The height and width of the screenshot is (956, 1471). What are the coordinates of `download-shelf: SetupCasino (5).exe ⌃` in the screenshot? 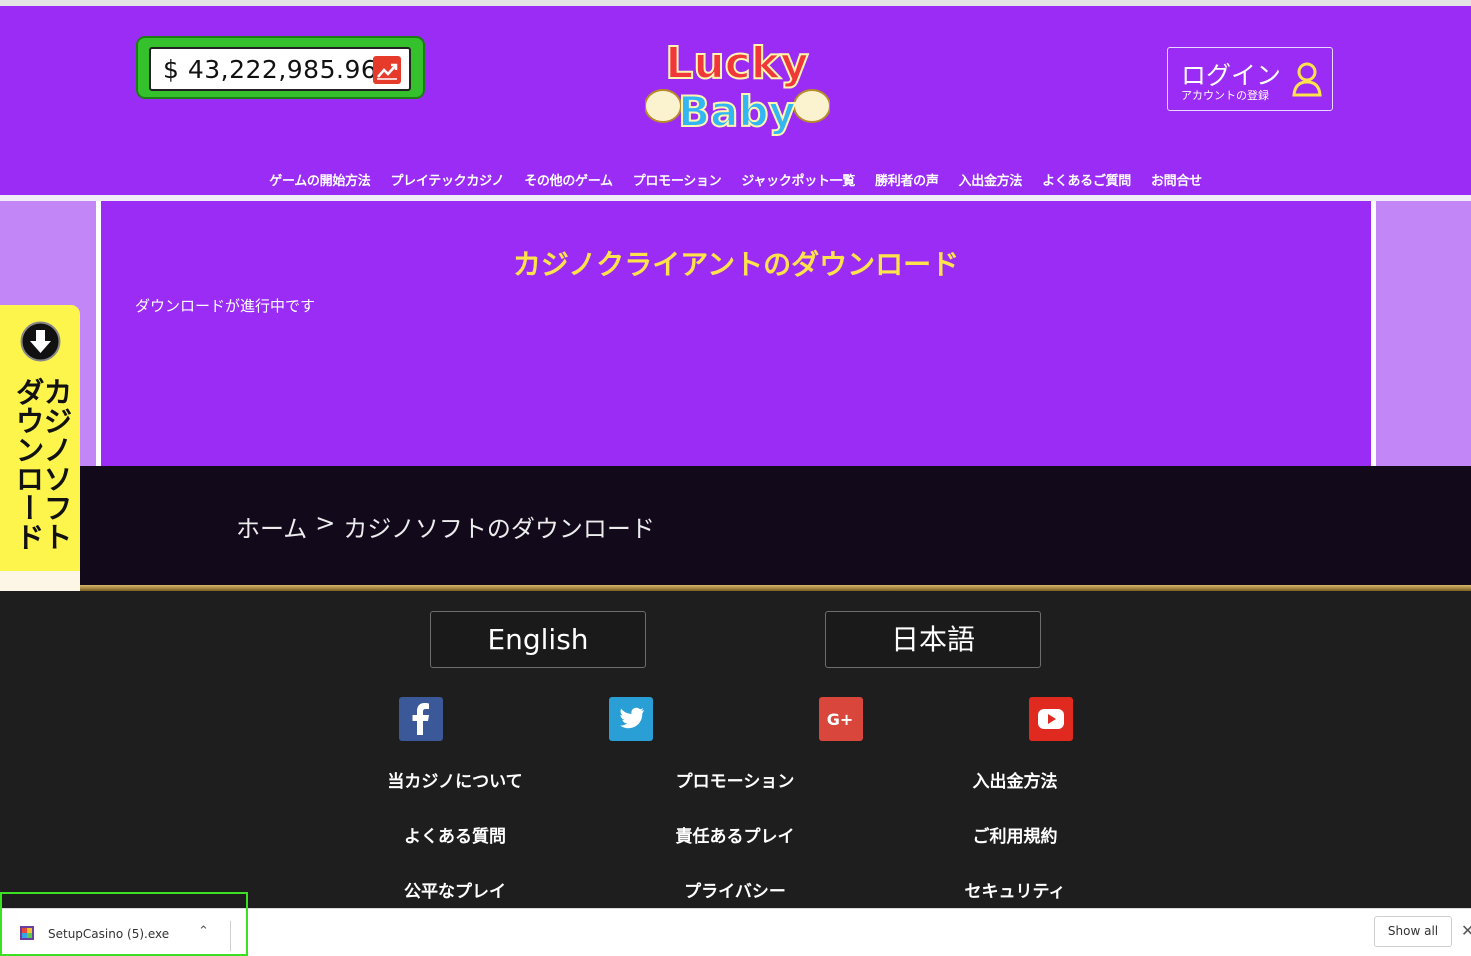 It's located at (735, 932).